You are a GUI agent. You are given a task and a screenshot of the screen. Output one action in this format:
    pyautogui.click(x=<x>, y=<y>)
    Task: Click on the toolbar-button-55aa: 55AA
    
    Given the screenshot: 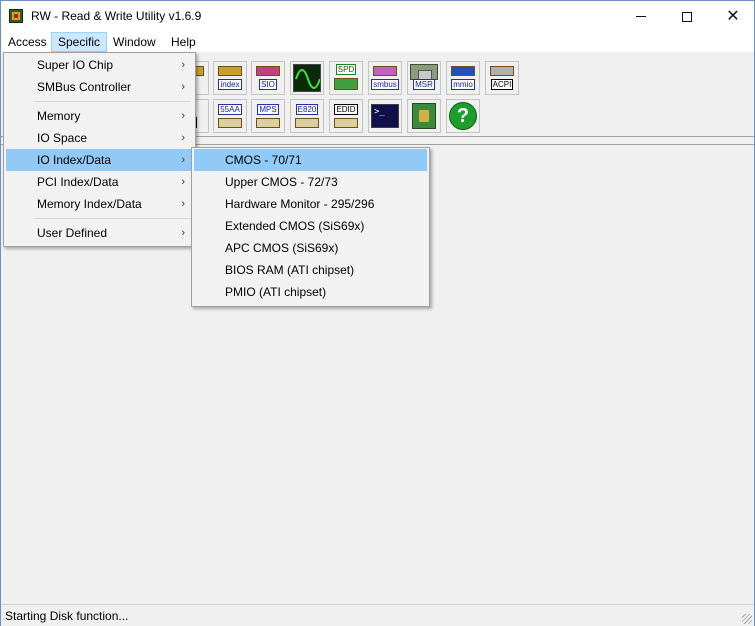 What is the action you would take?
    pyautogui.click(x=230, y=116)
    